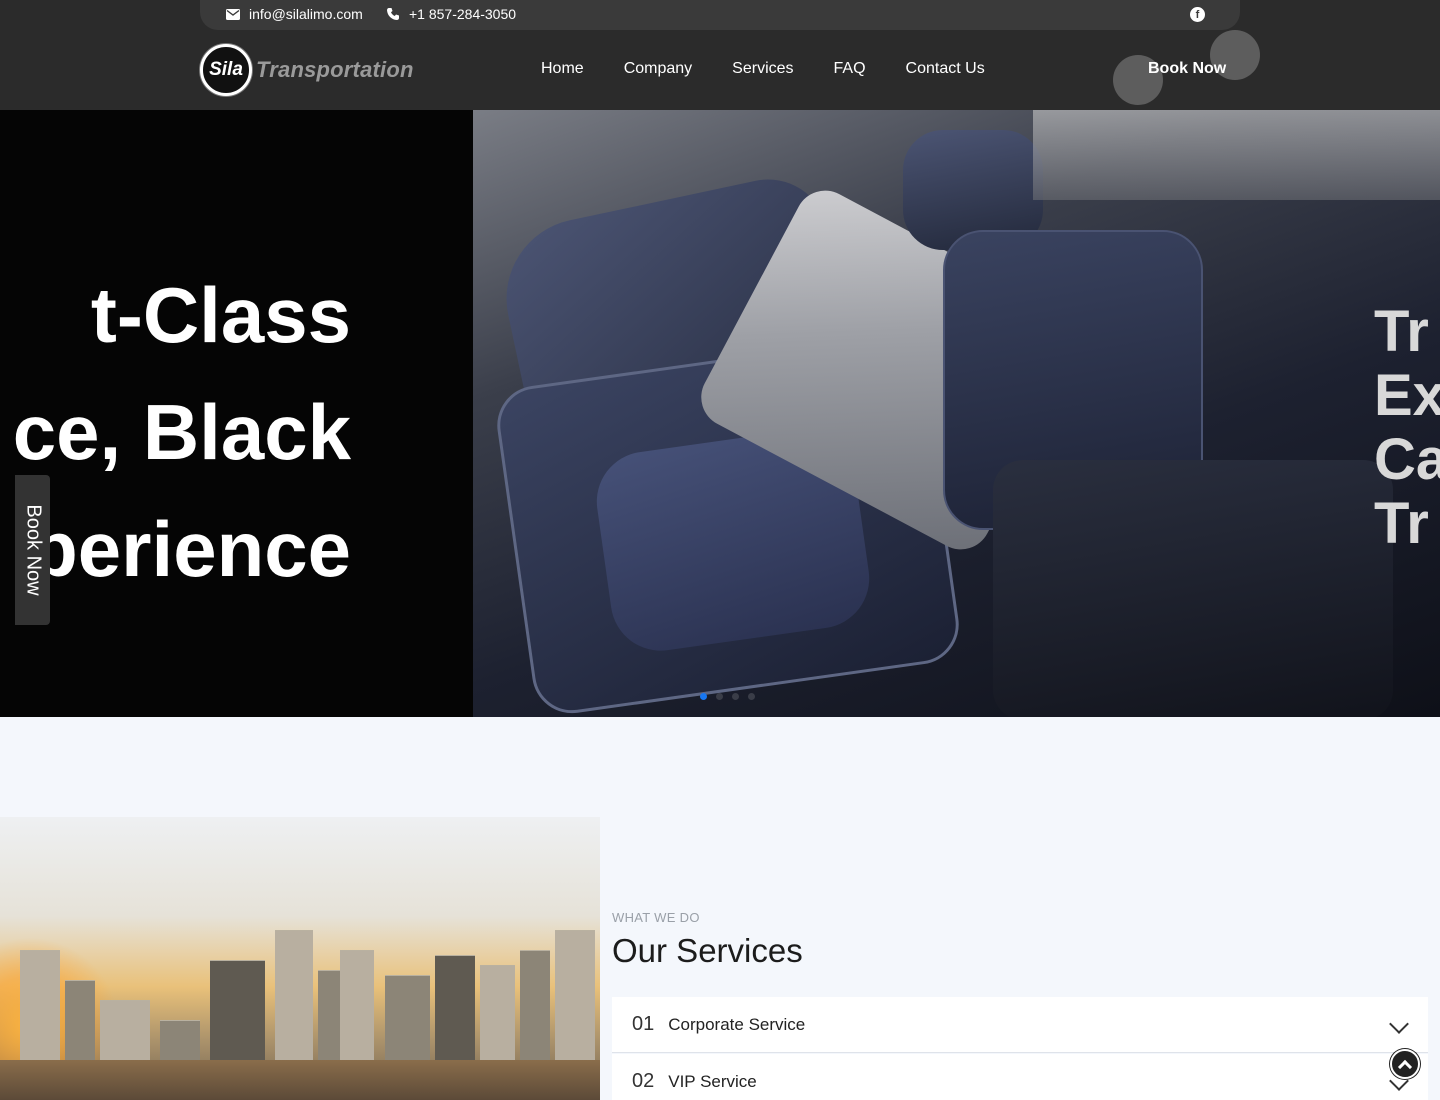 This screenshot has height=1100, width=1440. I want to click on facebook-icon: f, so click(1197, 14).